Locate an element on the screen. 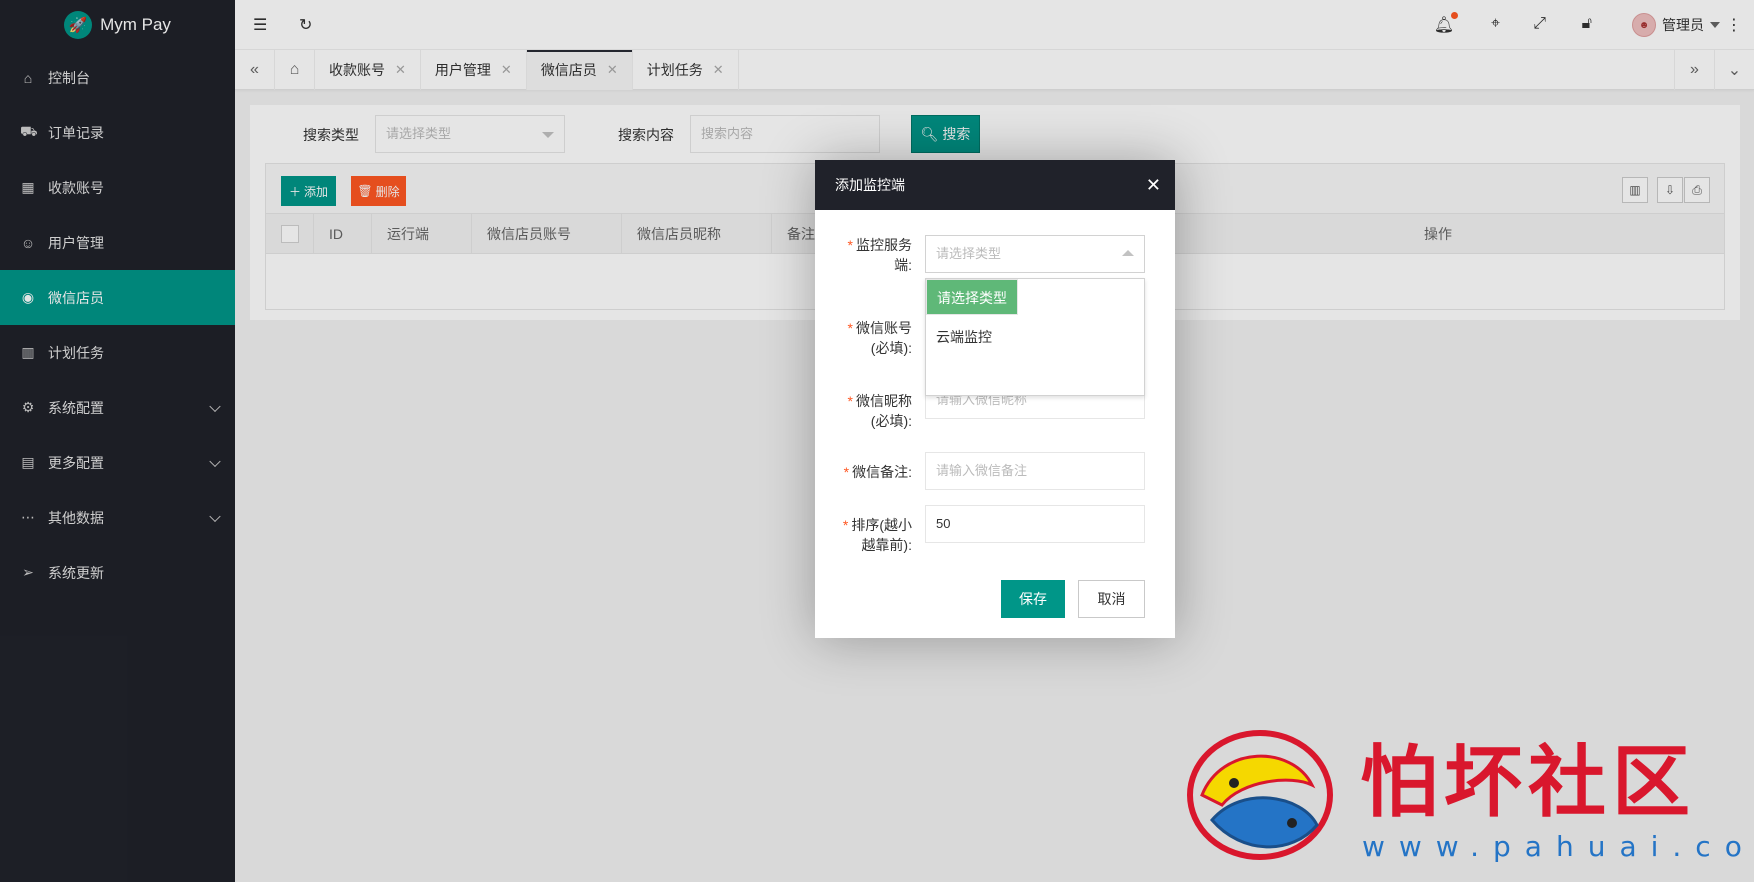  server-select: 请选择类型 is located at coordinates (1035, 254).